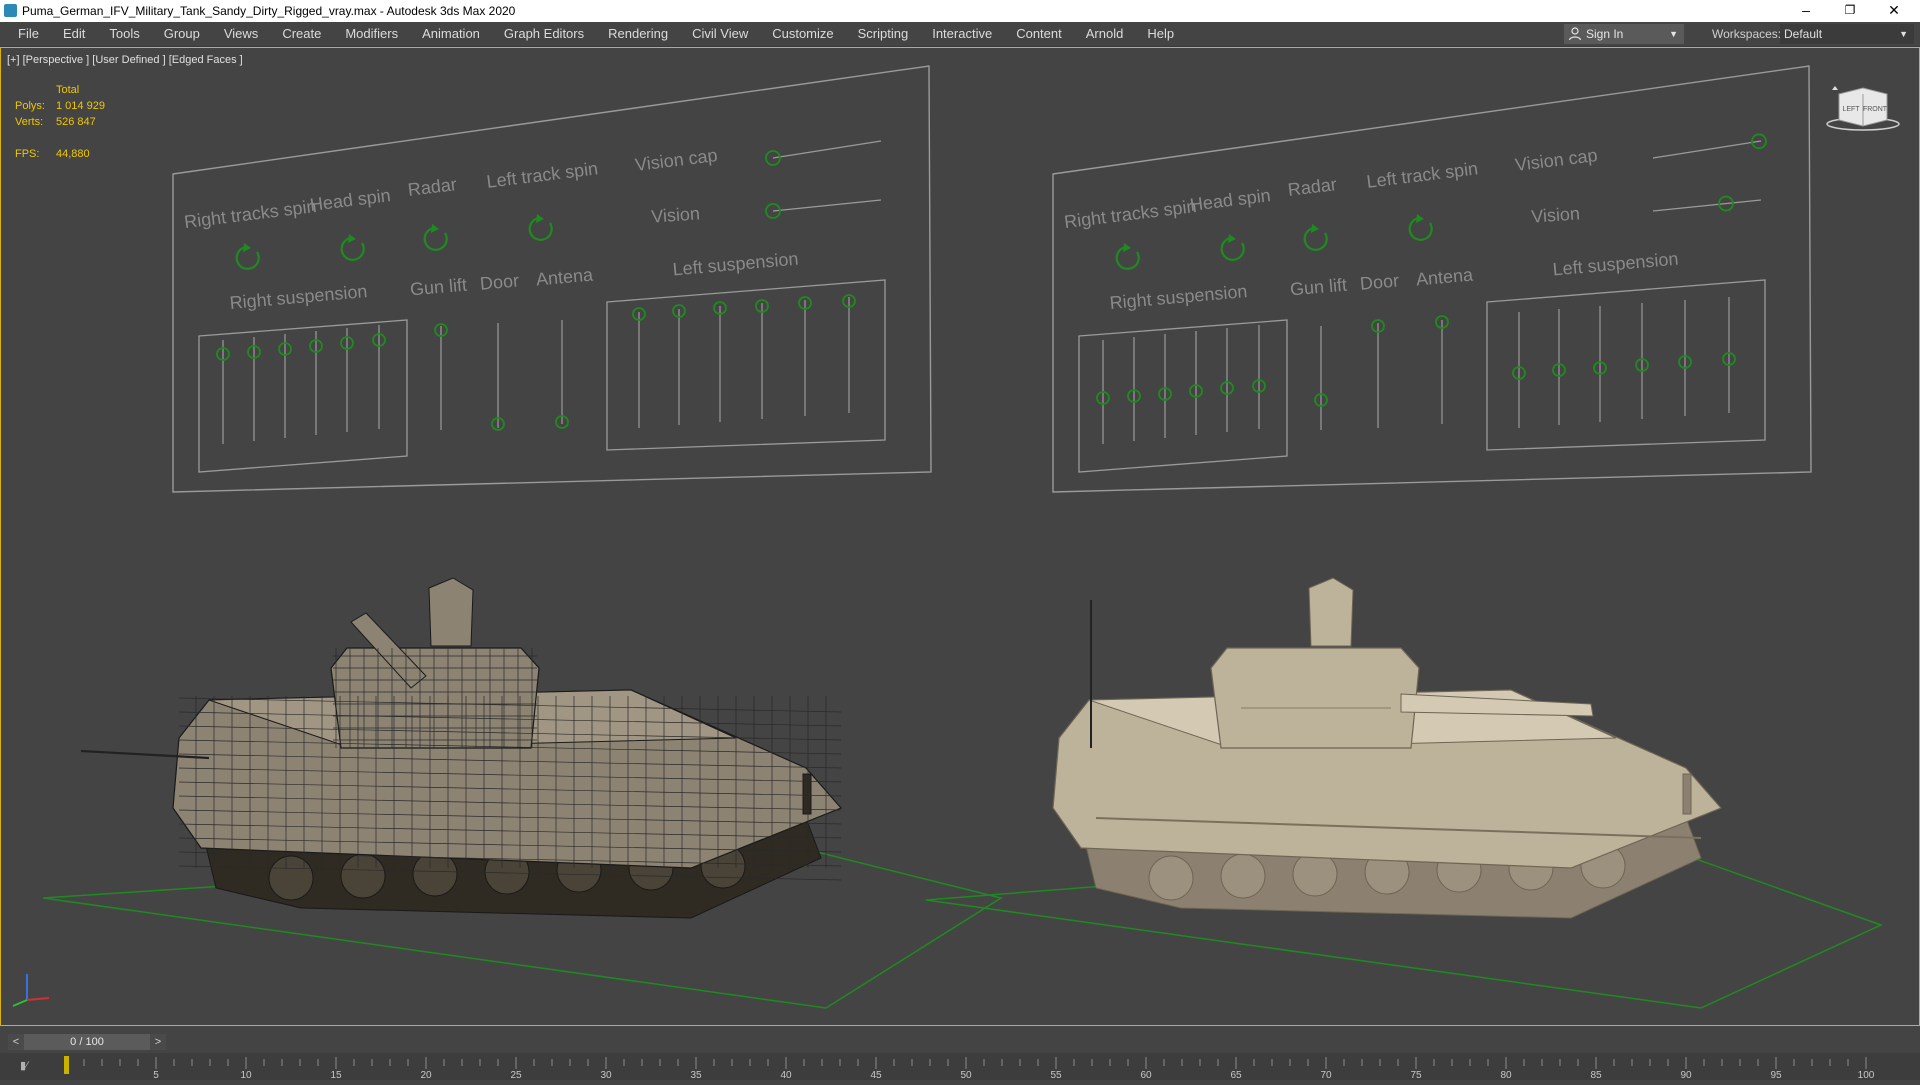 The width and height of the screenshot is (1920, 1085). What do you see at coordinates (16, 1042) in the screenshot?
I see `prev-frame-button: <` at bounding box center [16, 1042].